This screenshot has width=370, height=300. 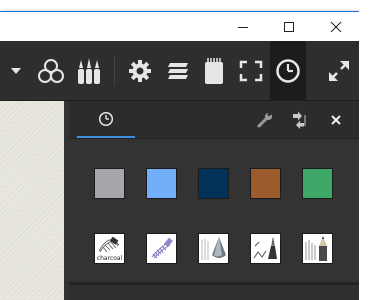 I want to click on dropdown-caret-icon, so click(x=16, y=70).